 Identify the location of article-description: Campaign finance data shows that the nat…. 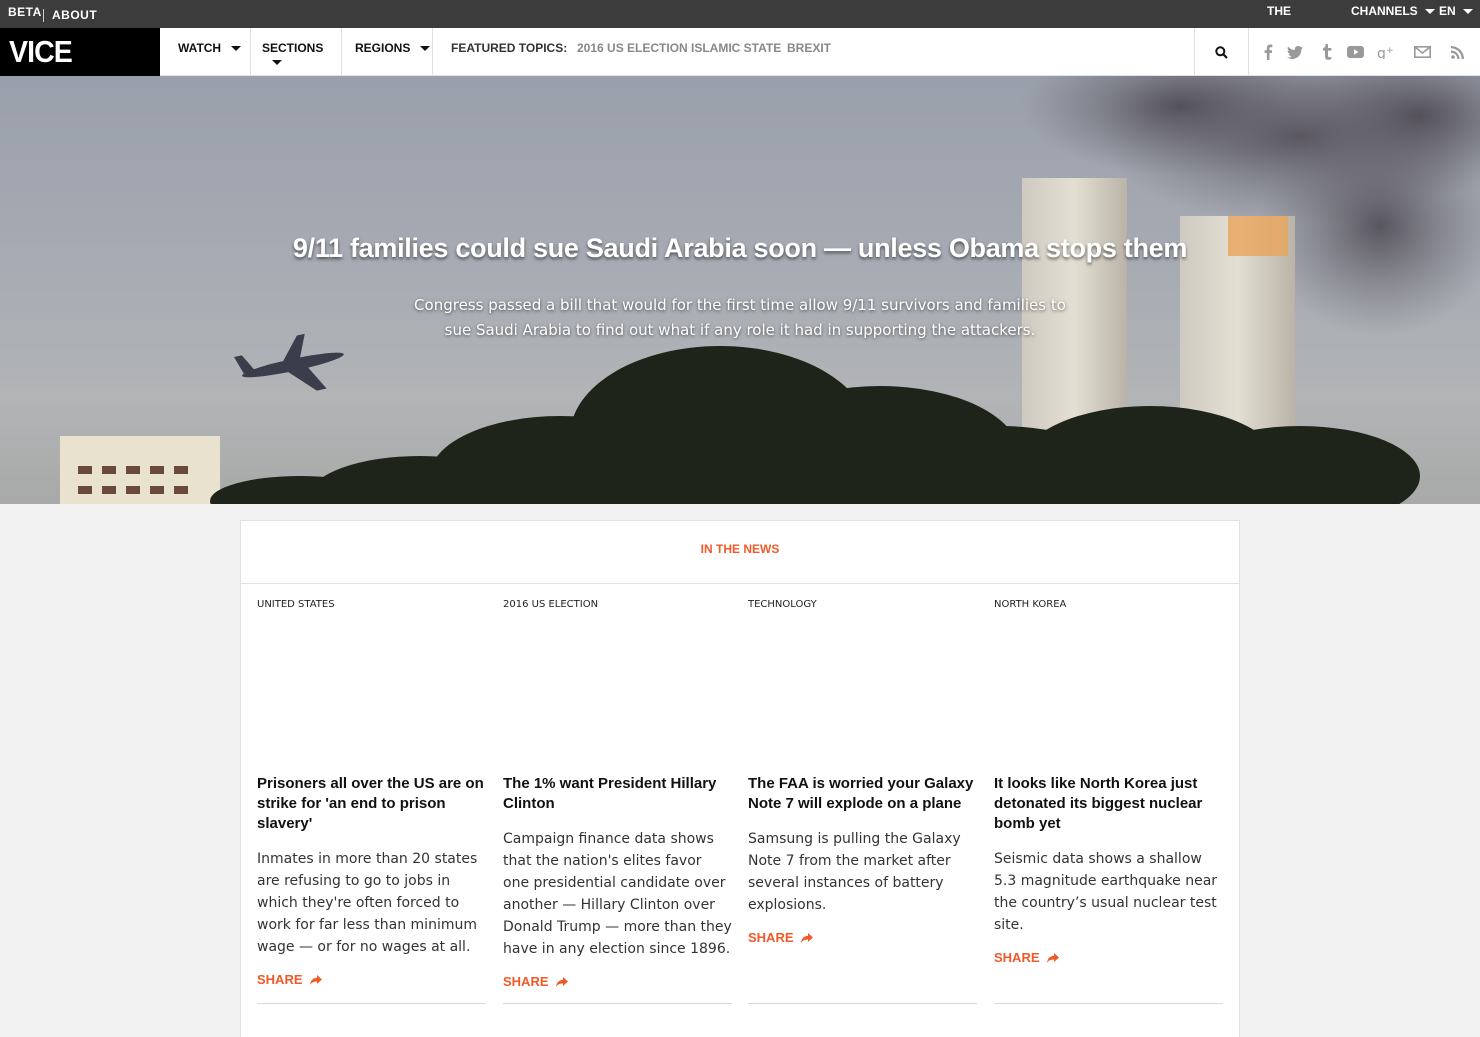
(617, 894).